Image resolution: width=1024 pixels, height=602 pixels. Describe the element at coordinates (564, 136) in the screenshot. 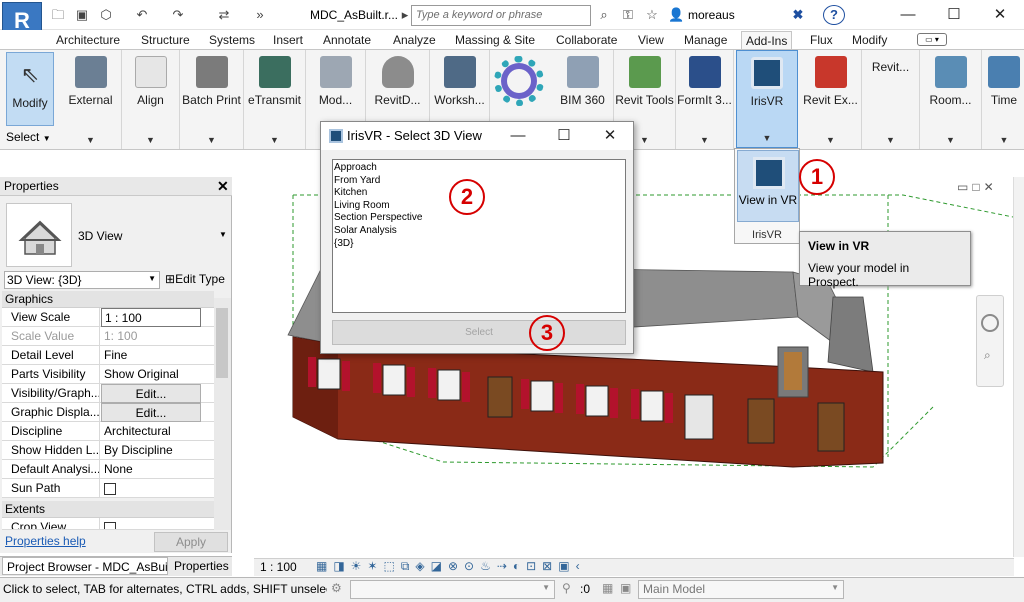

I see `dialog-maximize-button: ☐` at that location.